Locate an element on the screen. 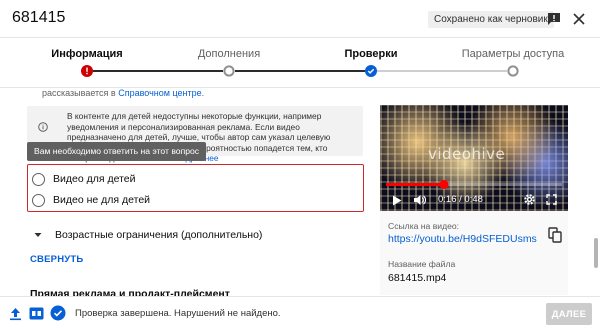 Image resolution: width=600 pixels, height=330 pixels. paid-promotion-heading: Прямая реклама и продакт-плейсмент is located at coordinates (130, 292).